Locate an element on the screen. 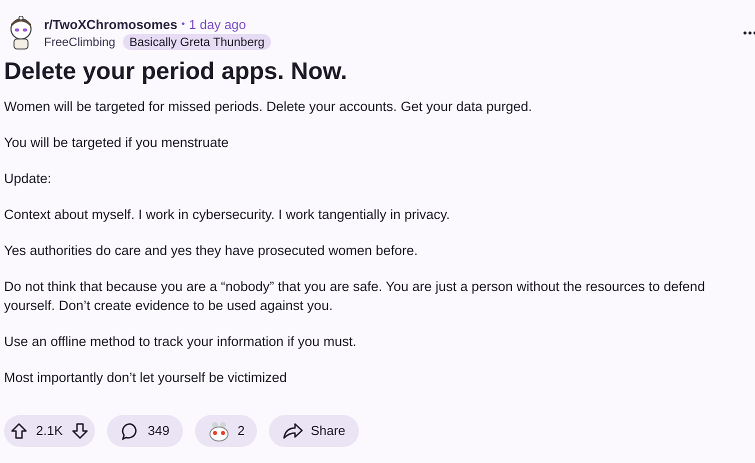 This screenshot has height=463, width=755. post-title: Delete your period apps. Now. is located at coordinates (176, 72).